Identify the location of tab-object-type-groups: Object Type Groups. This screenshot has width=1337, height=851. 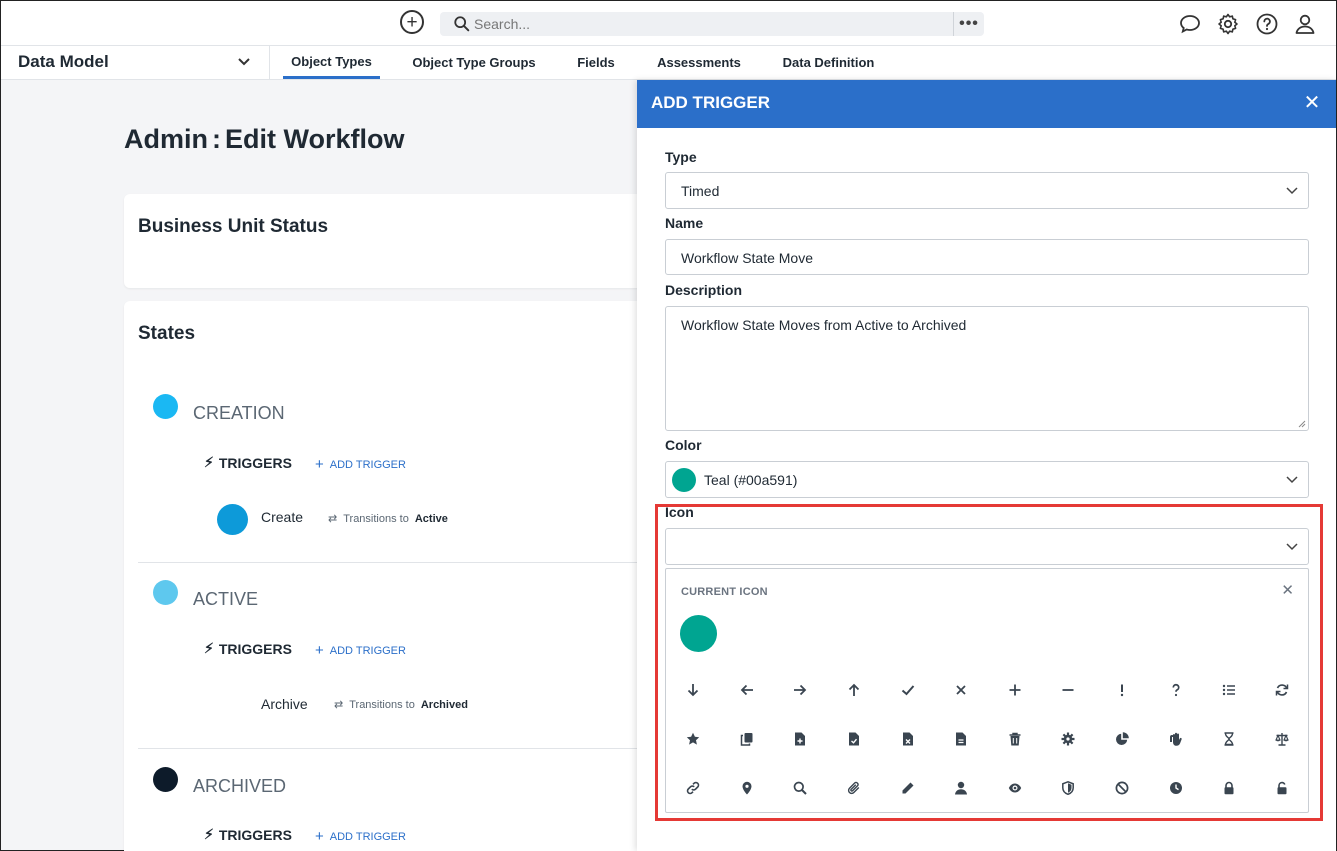
(474, 62).